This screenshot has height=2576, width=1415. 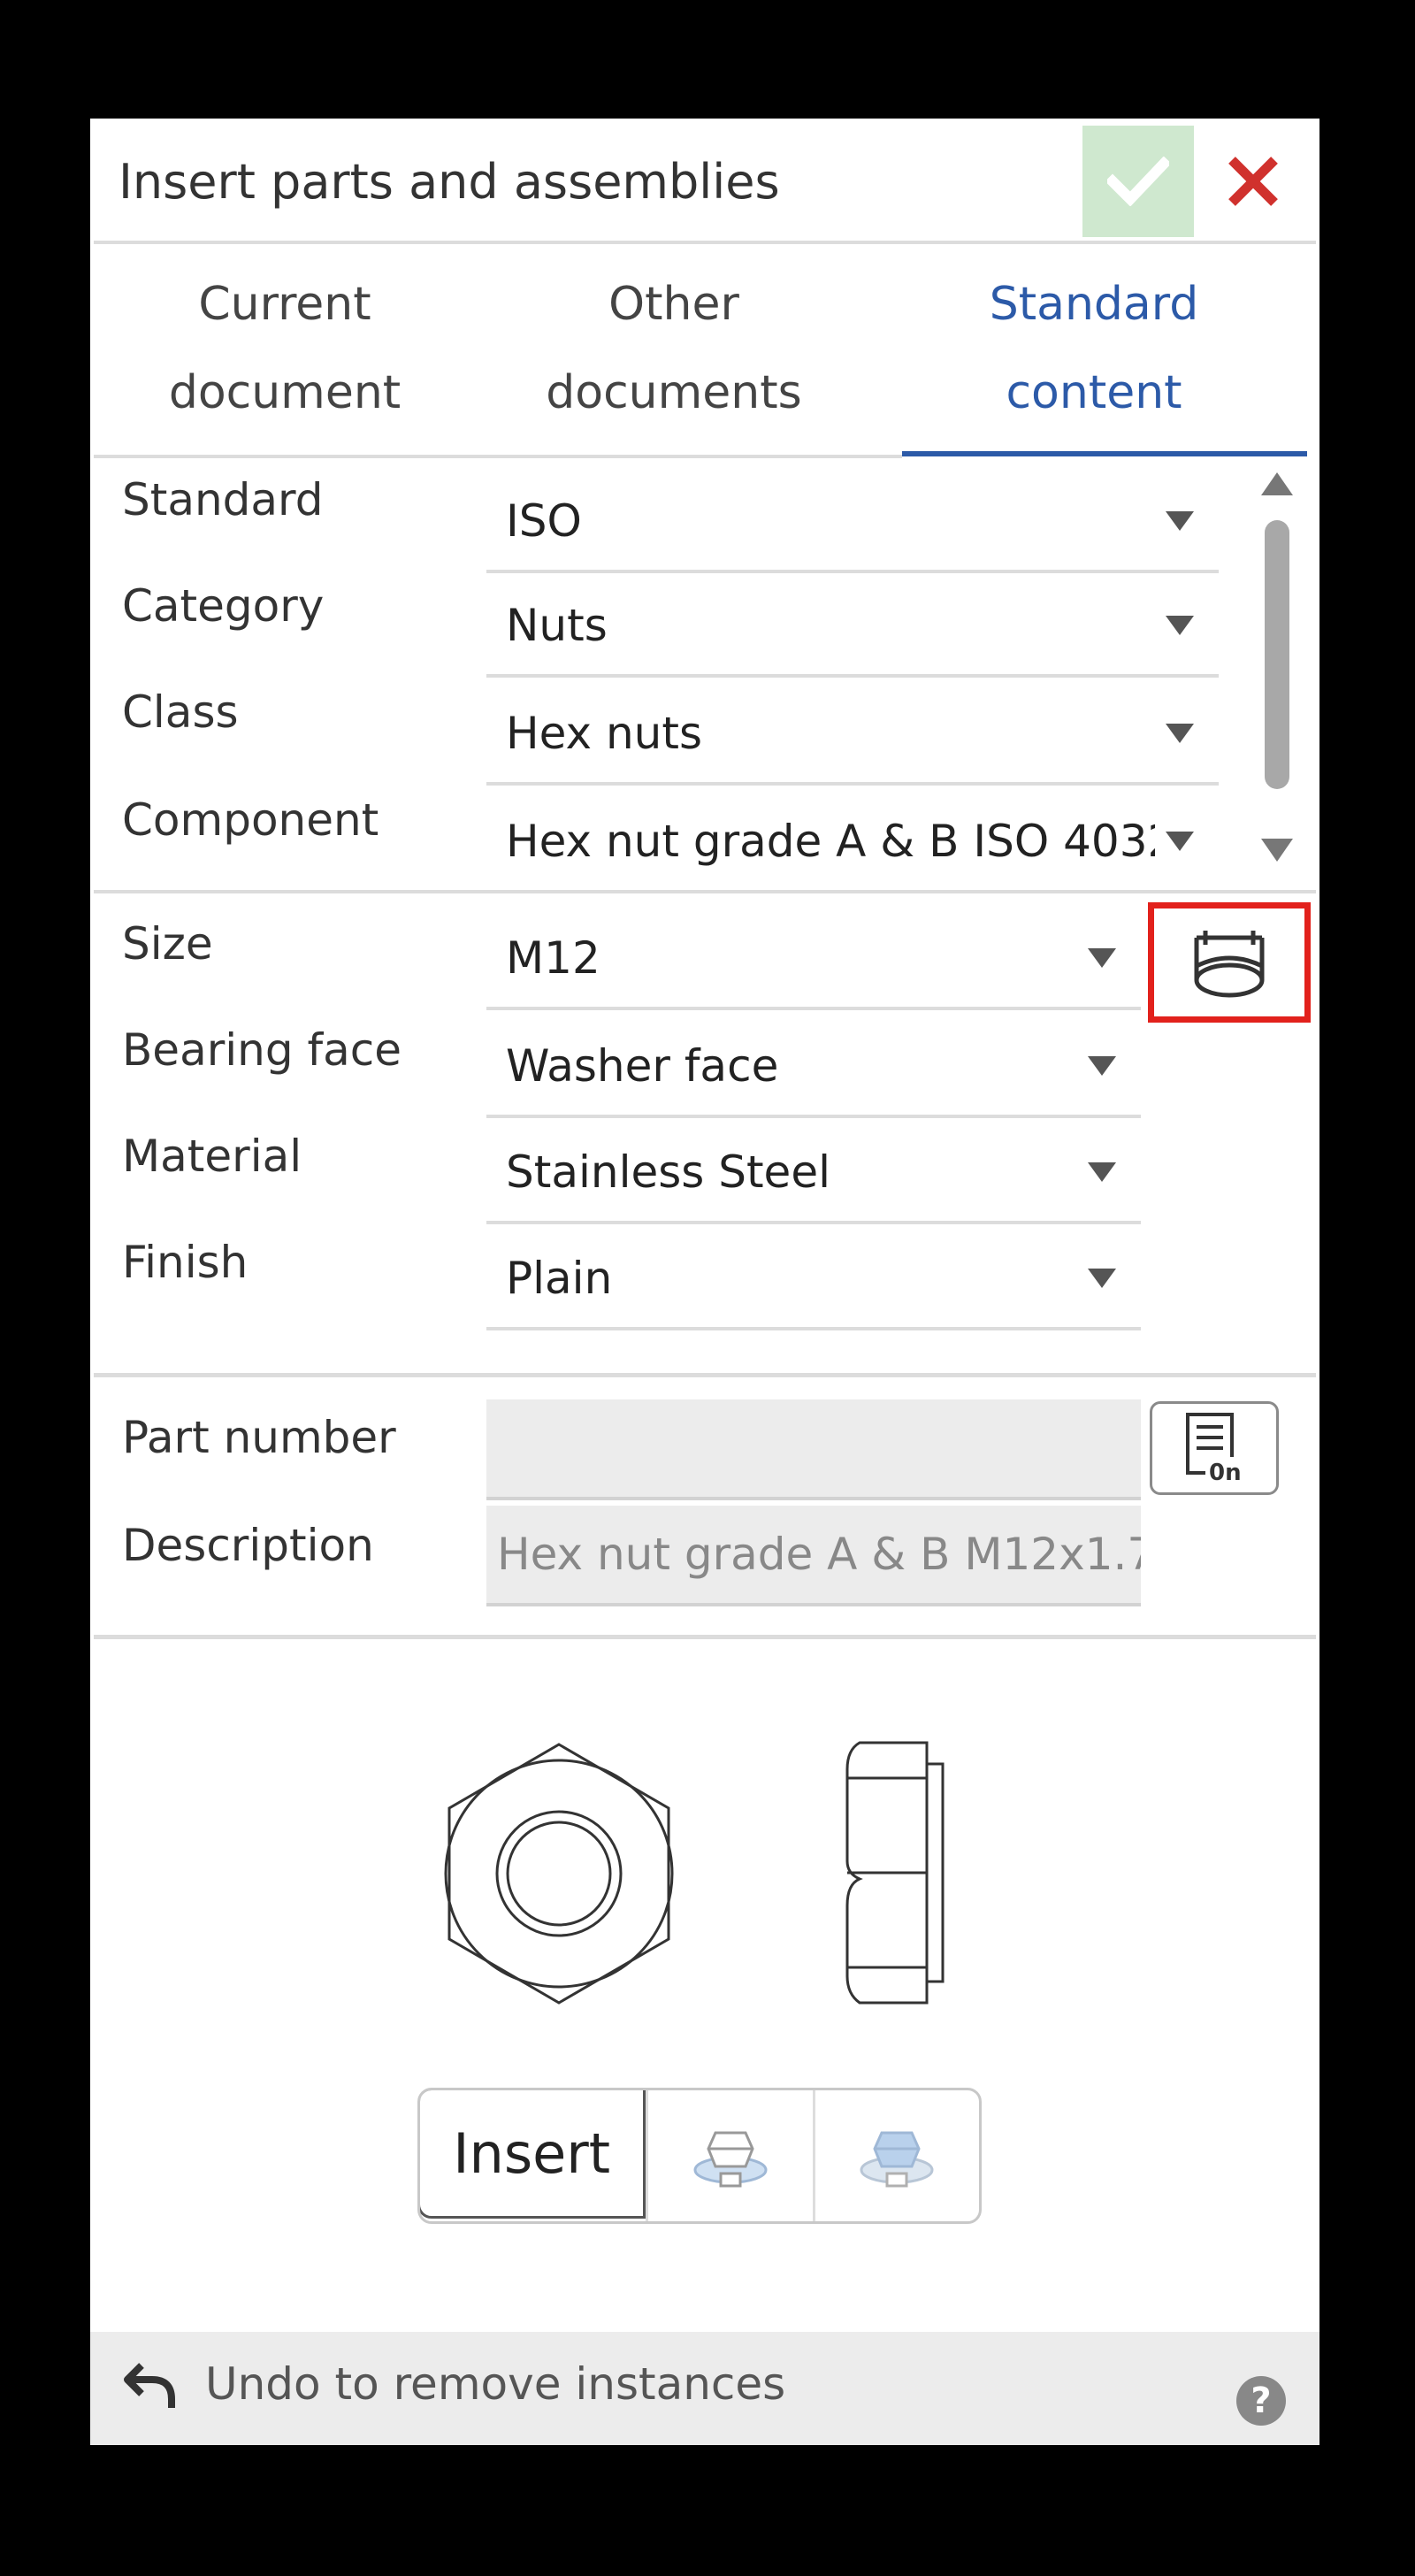 I want to click on scroll-down-arrow-icon, so click(x=1277, y=850).